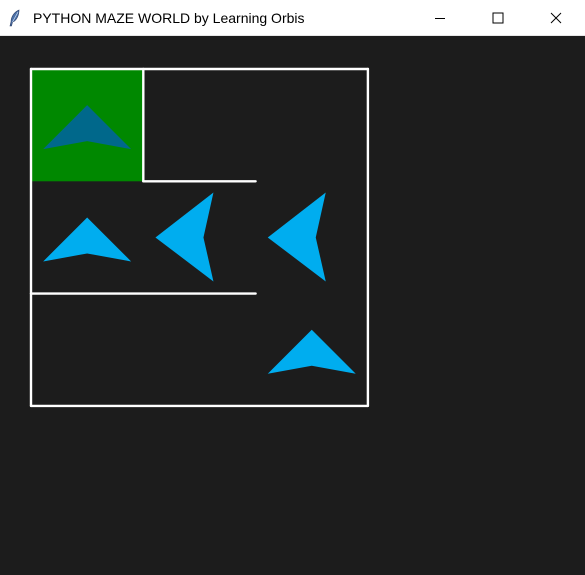 Image resolution: width=585 pixels, height=575 pixels. I want to click on minimize-icon, so click(440, 18).